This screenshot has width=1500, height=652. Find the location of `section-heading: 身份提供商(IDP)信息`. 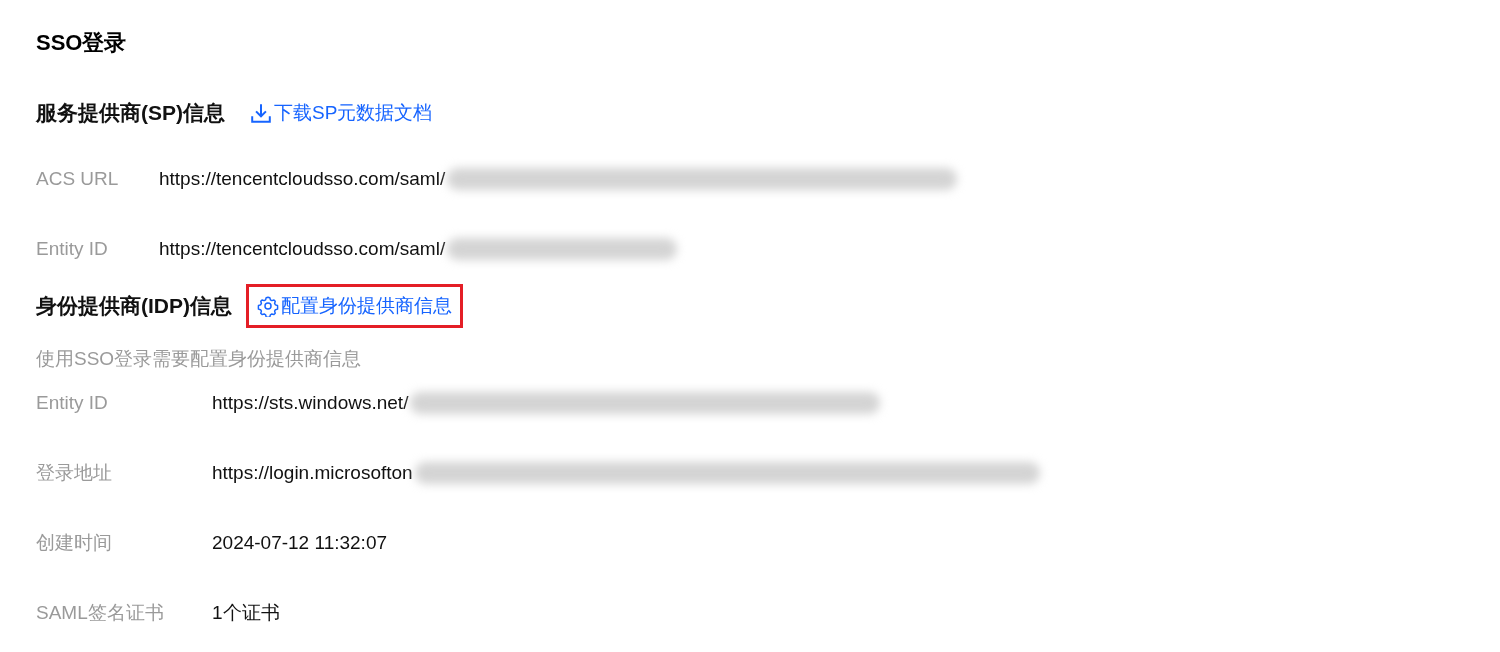

section-heading: 身份提供商(IDP)信息 is located at coordinates (134, 306).